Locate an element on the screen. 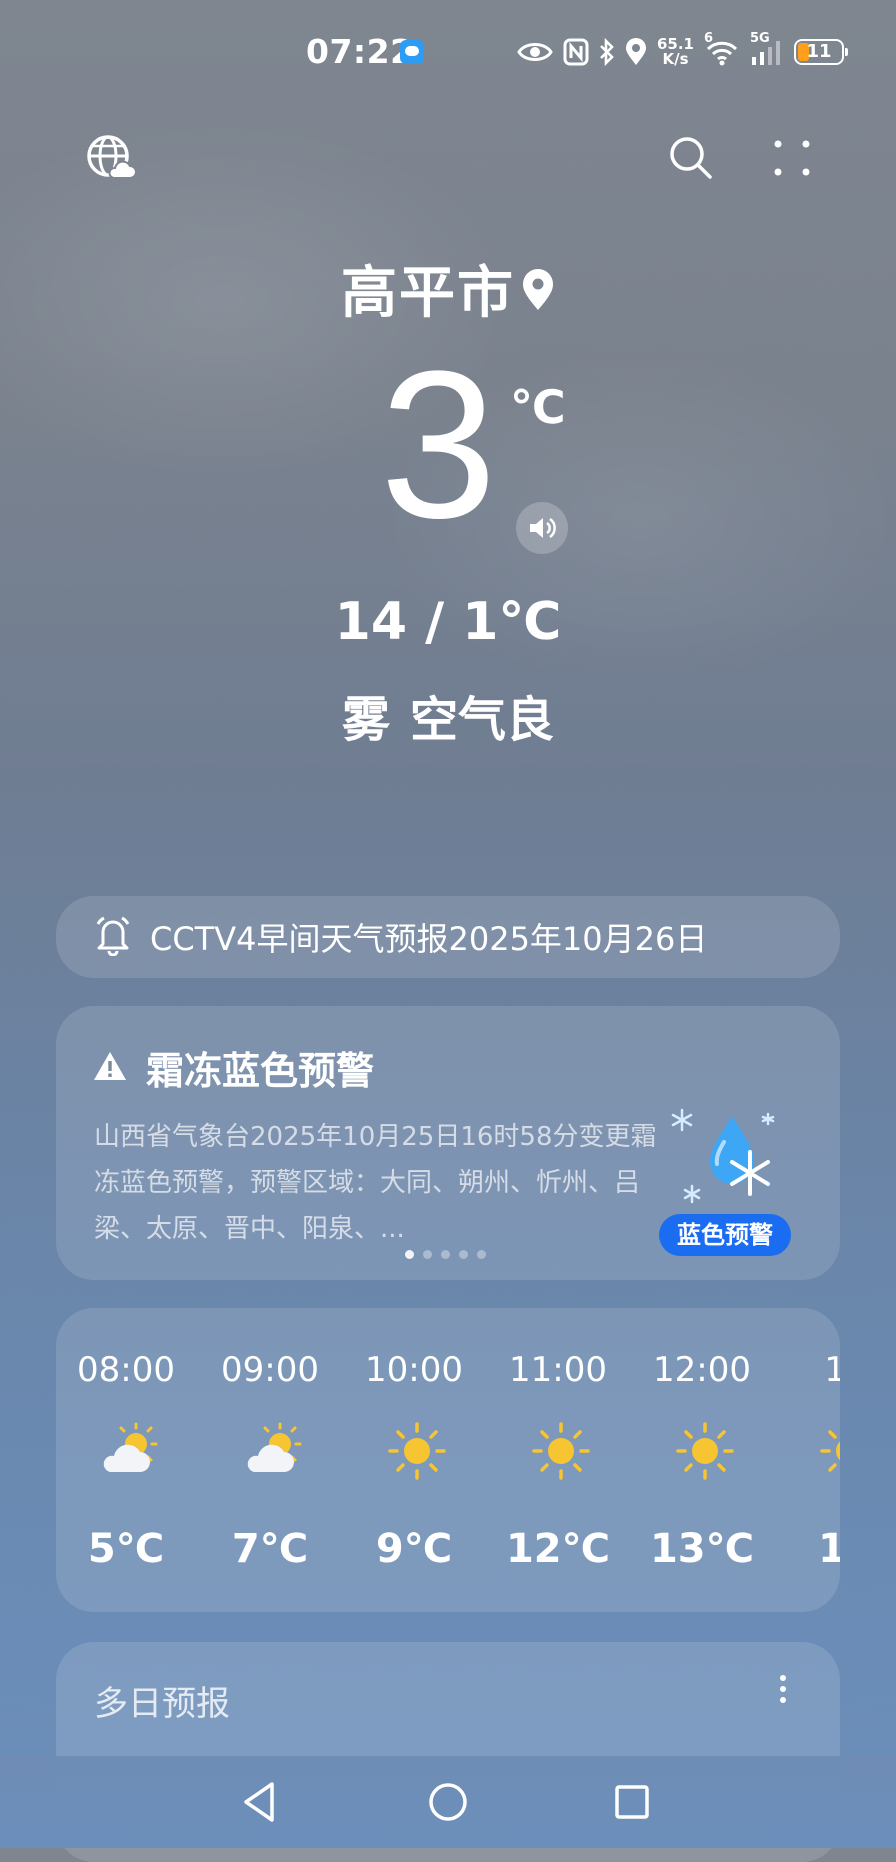  battery-indicator: 11 is located at coordinates (821, 52).